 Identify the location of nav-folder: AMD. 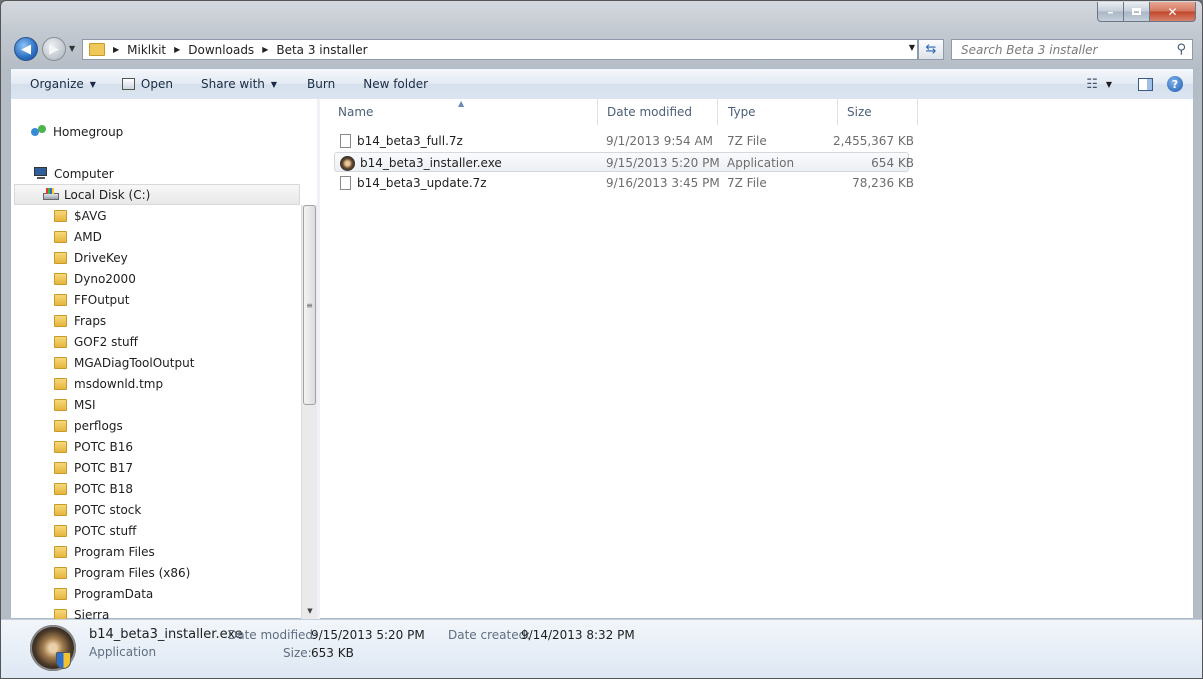
(78, 236).